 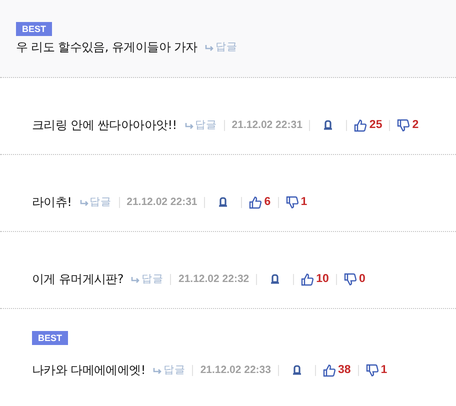 I want to click on like-button: 10, so click(x=315, y=279).